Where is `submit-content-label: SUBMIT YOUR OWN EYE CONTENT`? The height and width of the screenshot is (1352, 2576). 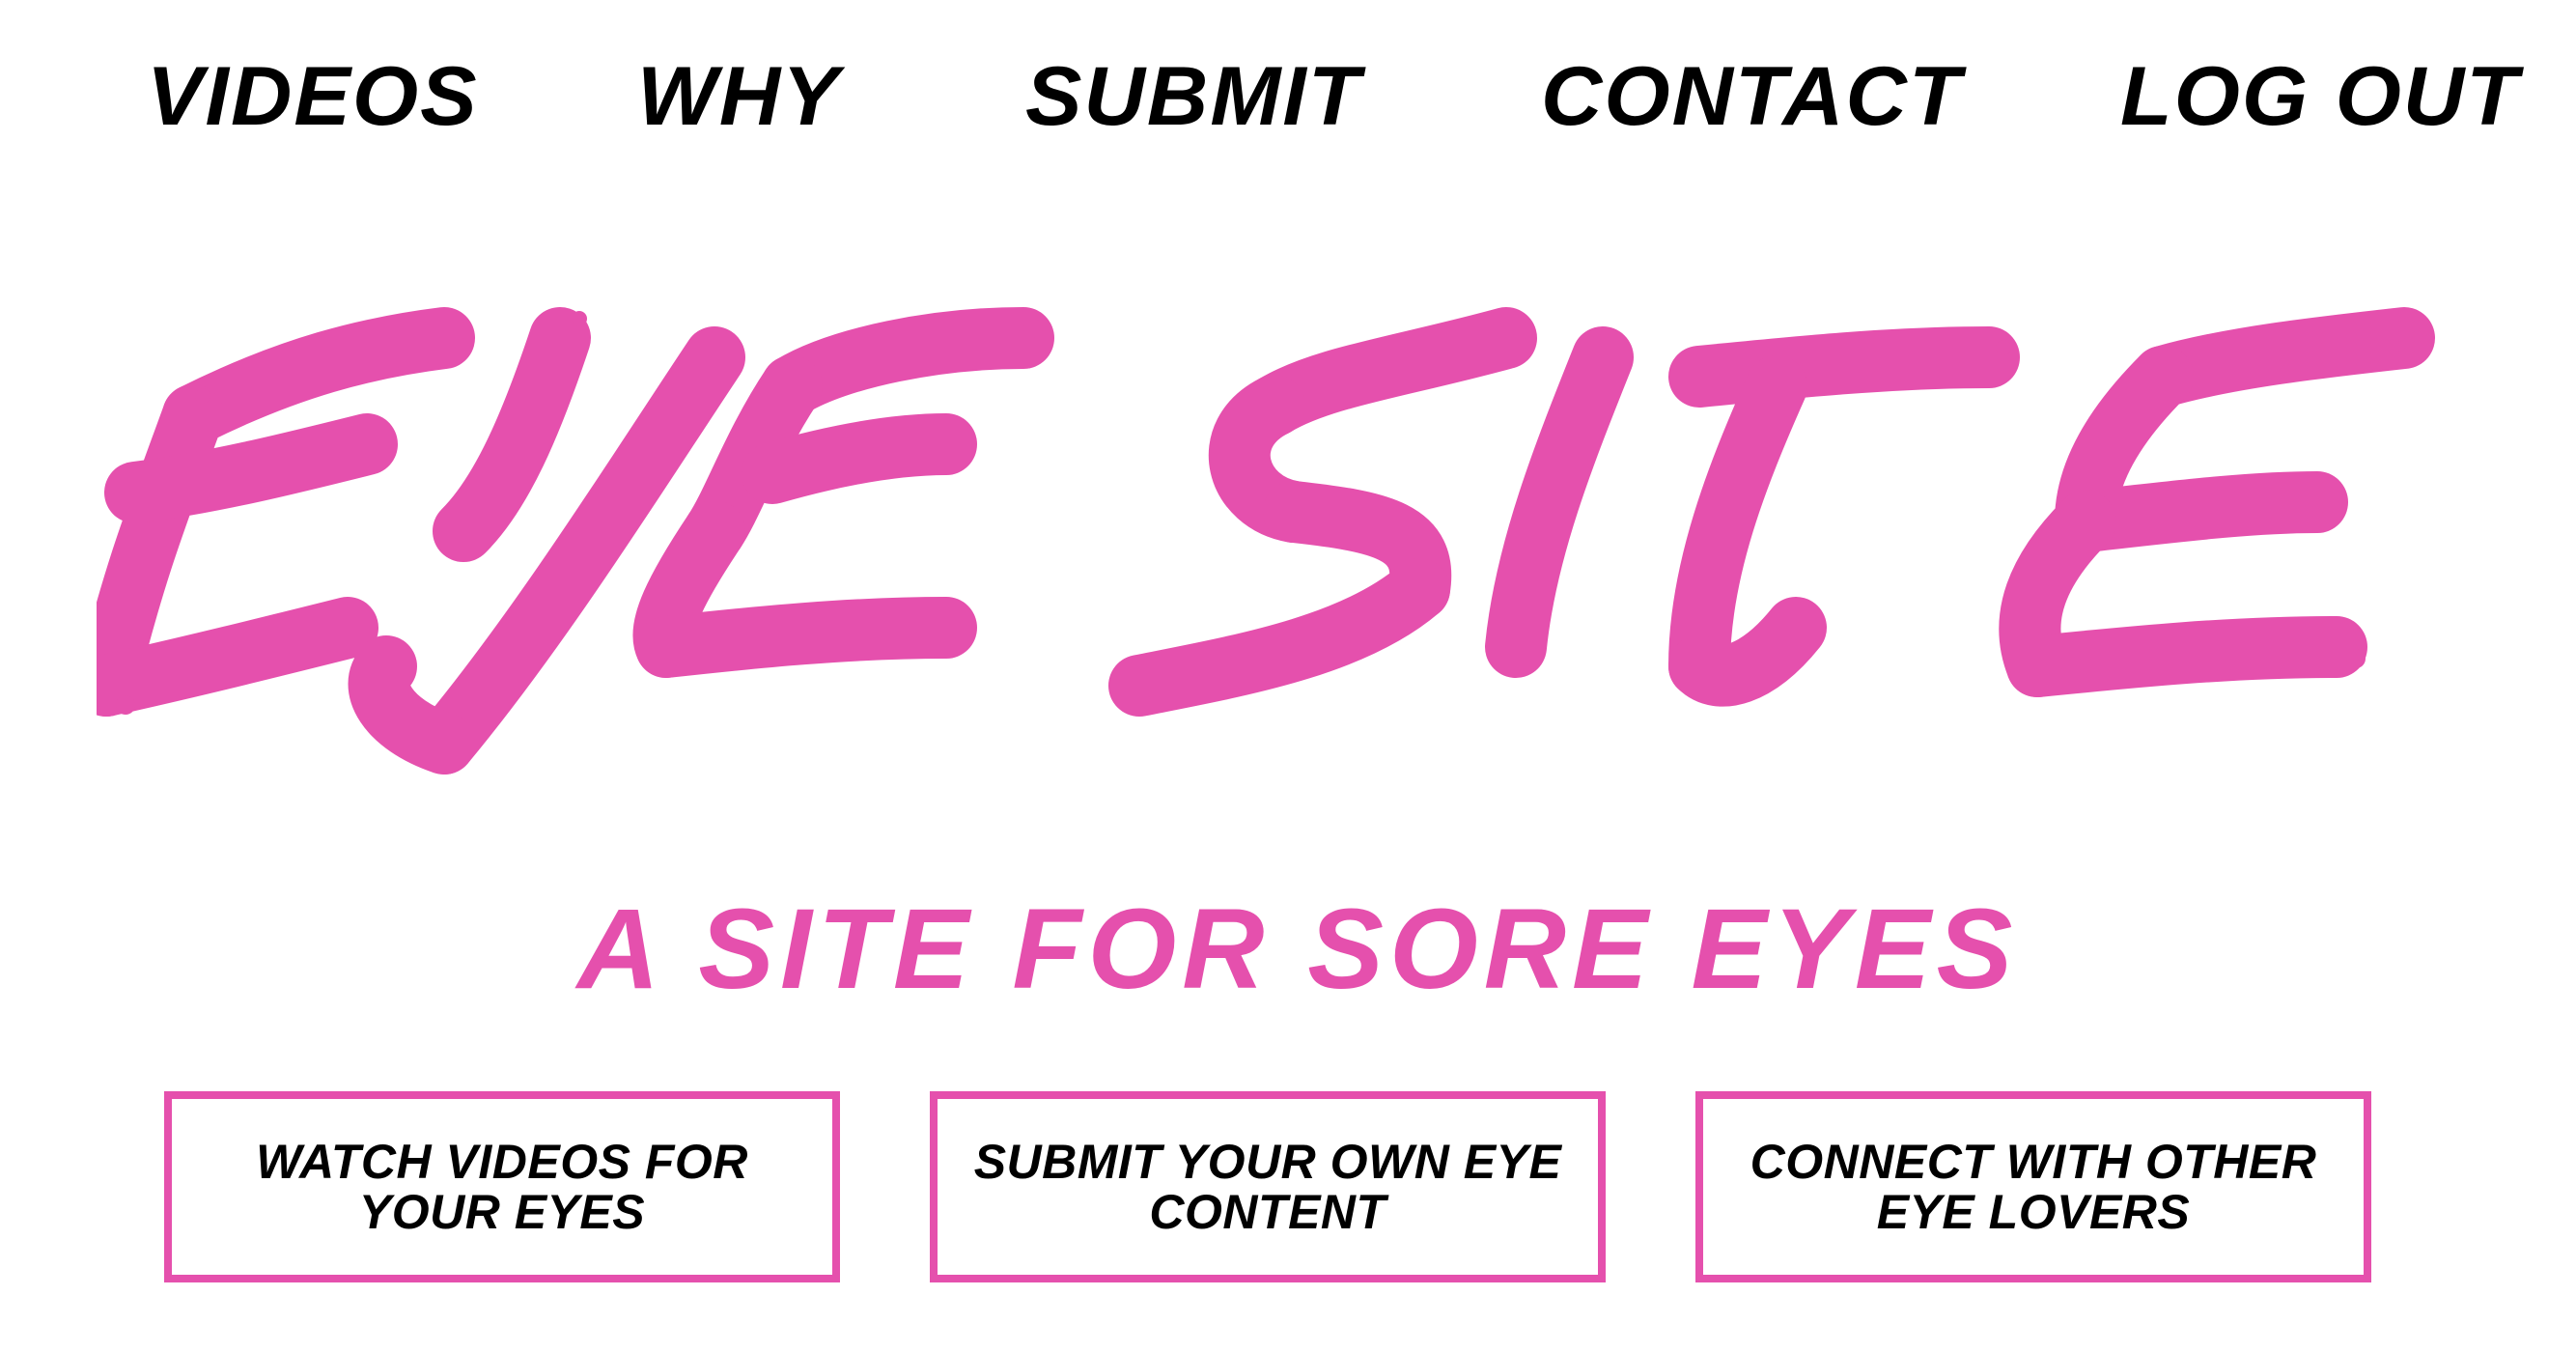
submit-content-label: SUBMIT YOUR OWN EYE CONTENT is located at coordinates (1268, 1187).